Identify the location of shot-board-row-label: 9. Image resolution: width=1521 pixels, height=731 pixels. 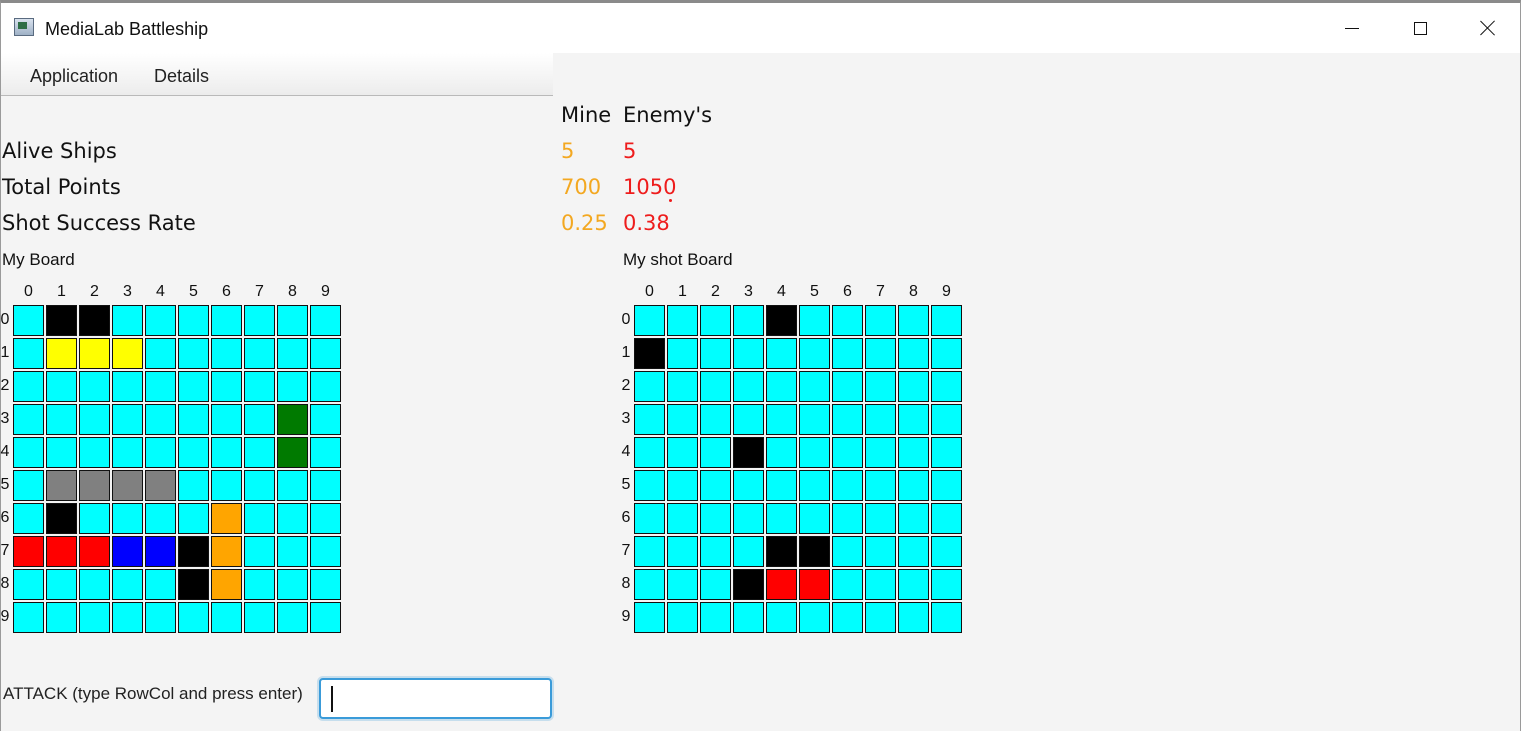
(626, 616).